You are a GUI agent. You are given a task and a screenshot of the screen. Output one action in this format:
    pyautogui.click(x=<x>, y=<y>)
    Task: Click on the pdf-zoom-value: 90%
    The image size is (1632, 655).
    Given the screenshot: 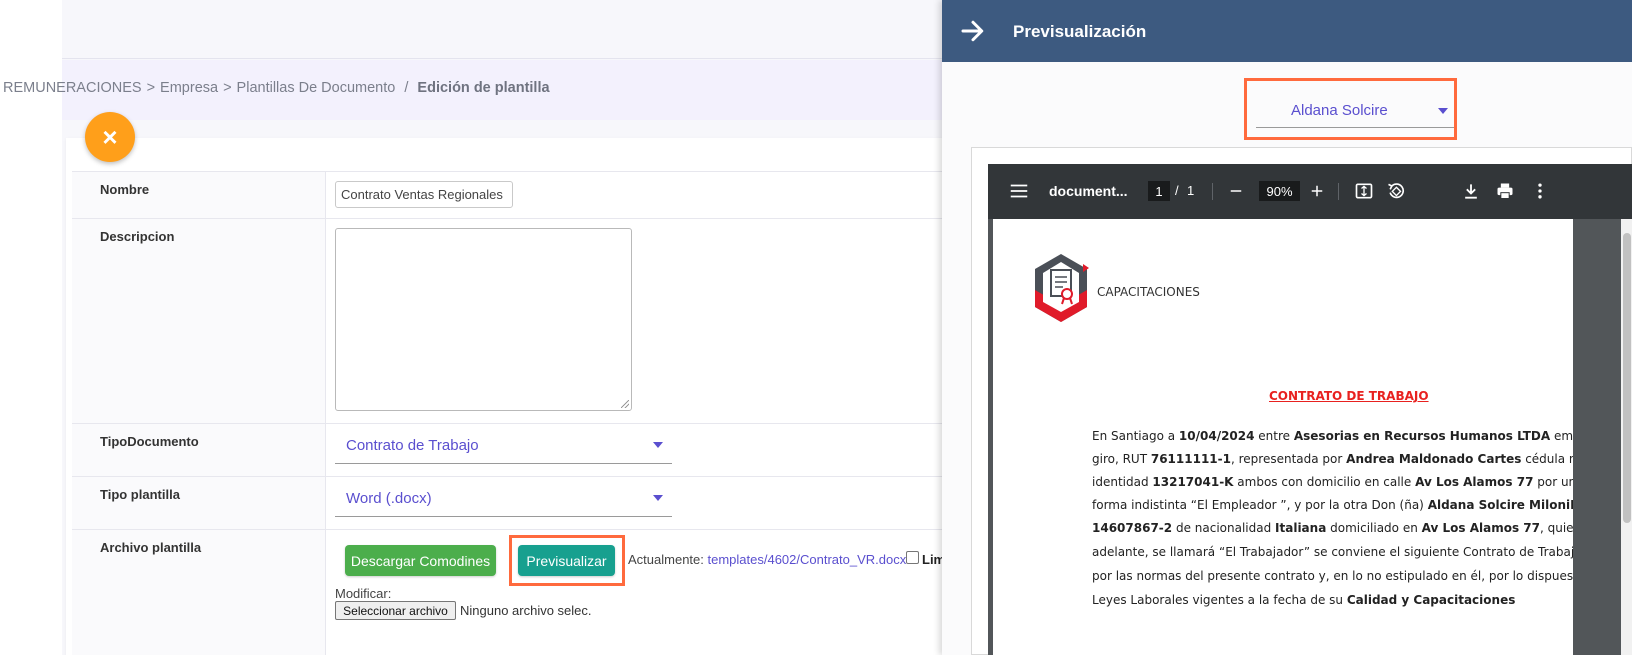 What is the action you would take?
    pyautogui.click(x=1279, y=191)
    